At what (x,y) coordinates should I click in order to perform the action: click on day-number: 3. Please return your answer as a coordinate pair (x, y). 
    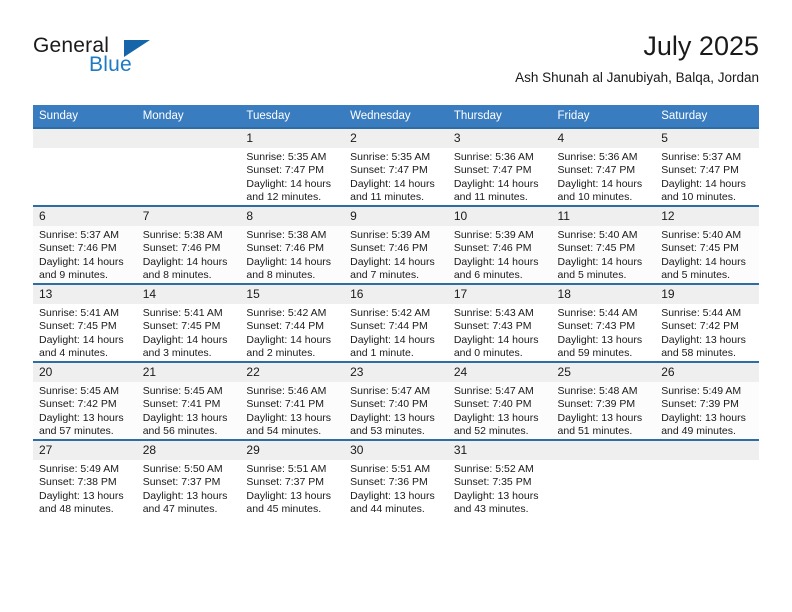
    Looking at the image, I should click on (499, 138).